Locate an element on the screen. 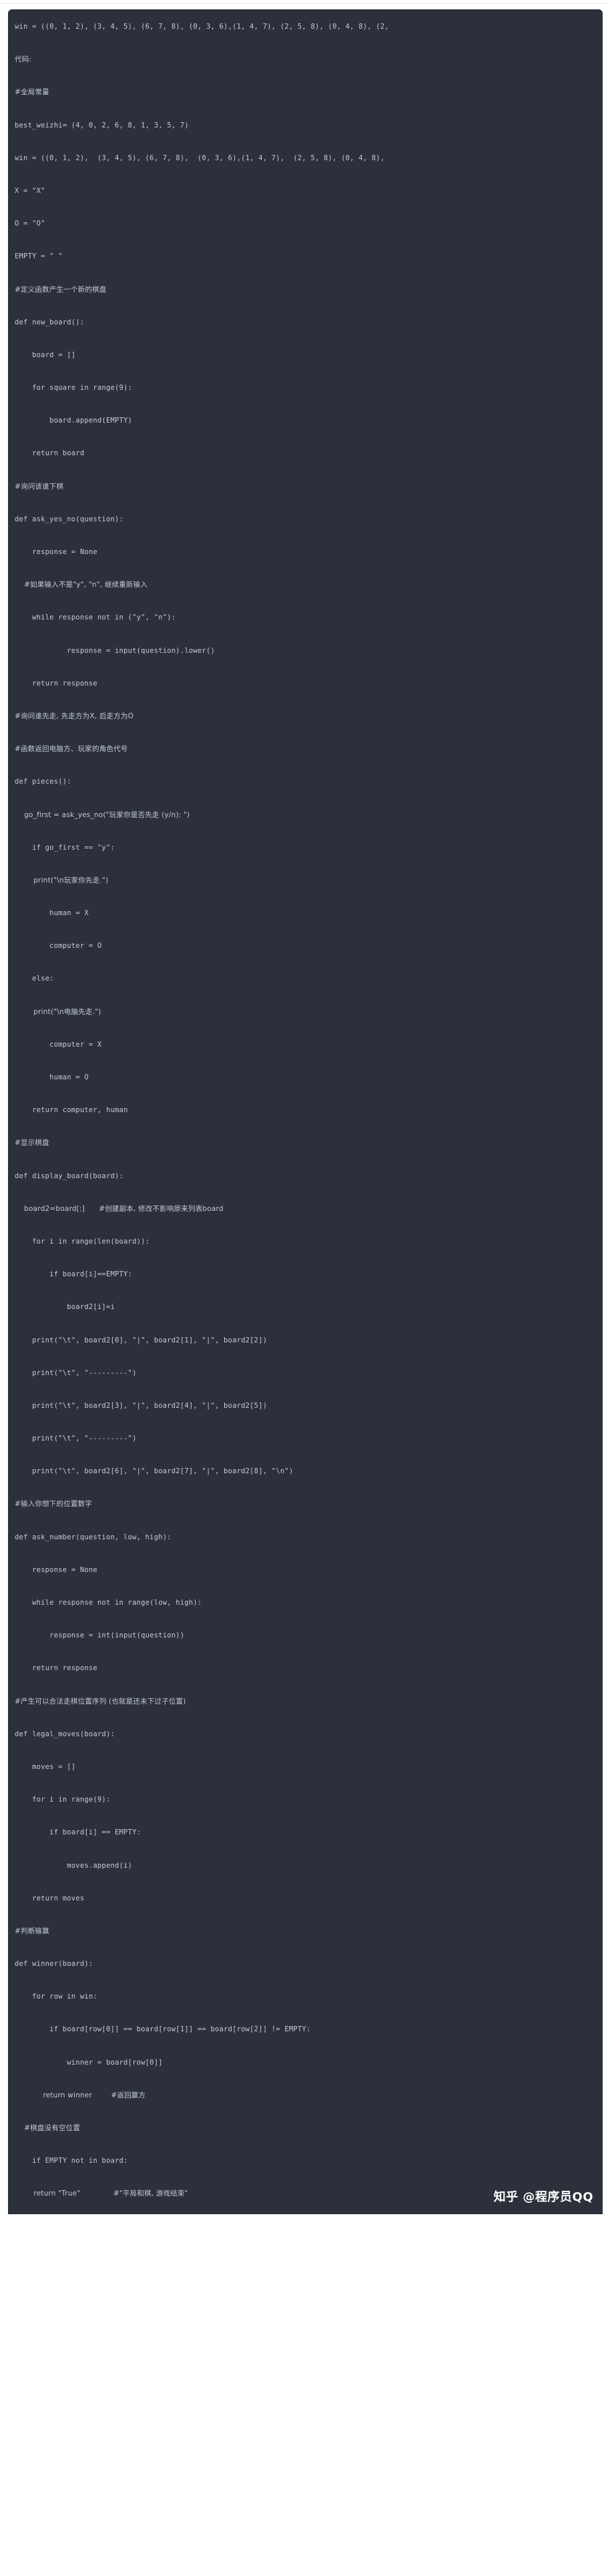 The image size is (608, 2576). code-line: #显示棋盘 is located at coordinates (32, 1143).